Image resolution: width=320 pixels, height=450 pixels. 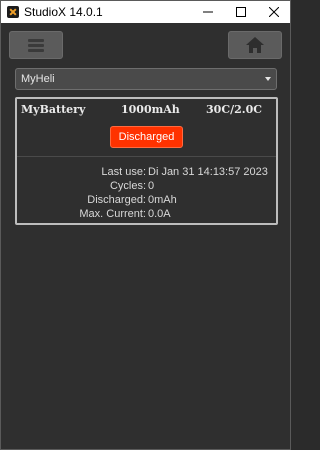 I want to click on hamburger-menu-icon, so click(x=36, y=45).